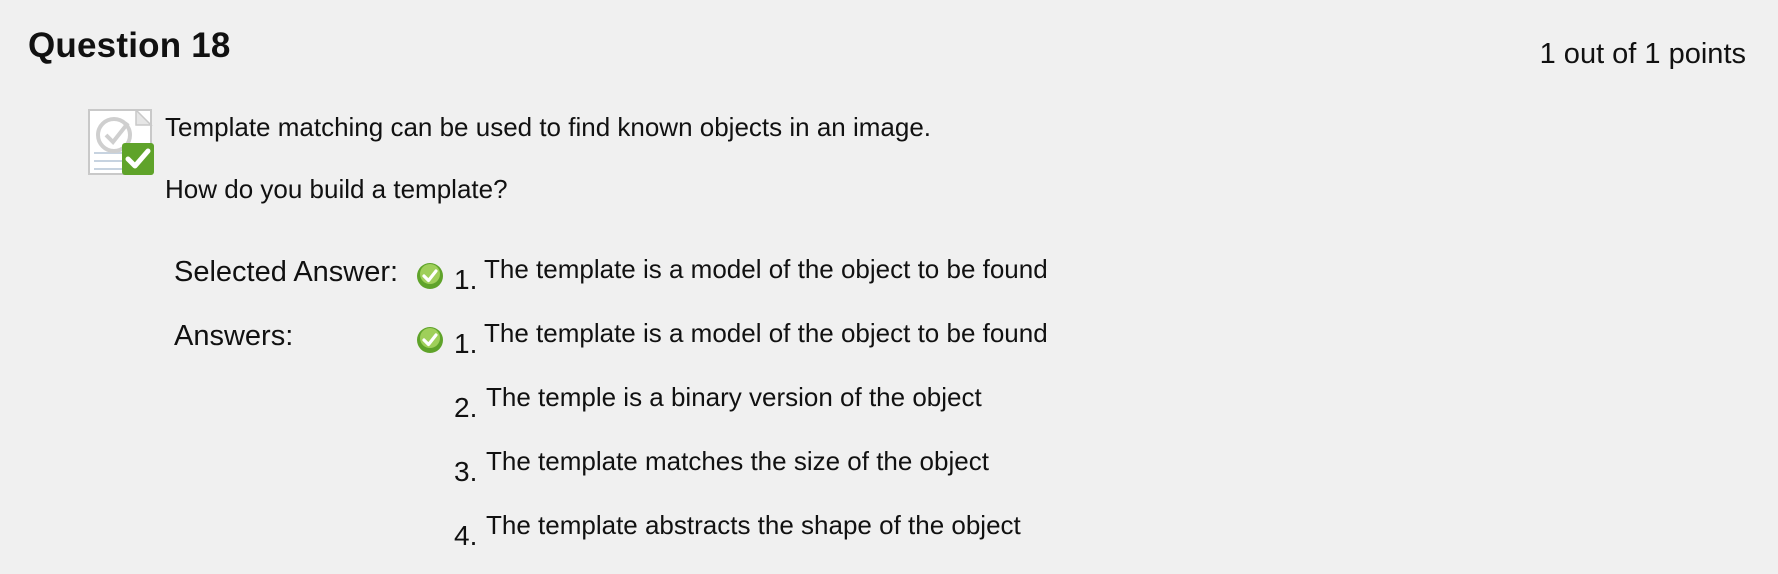  I want to click on question-points: 1 out of 1 points, so click(1642, 54).